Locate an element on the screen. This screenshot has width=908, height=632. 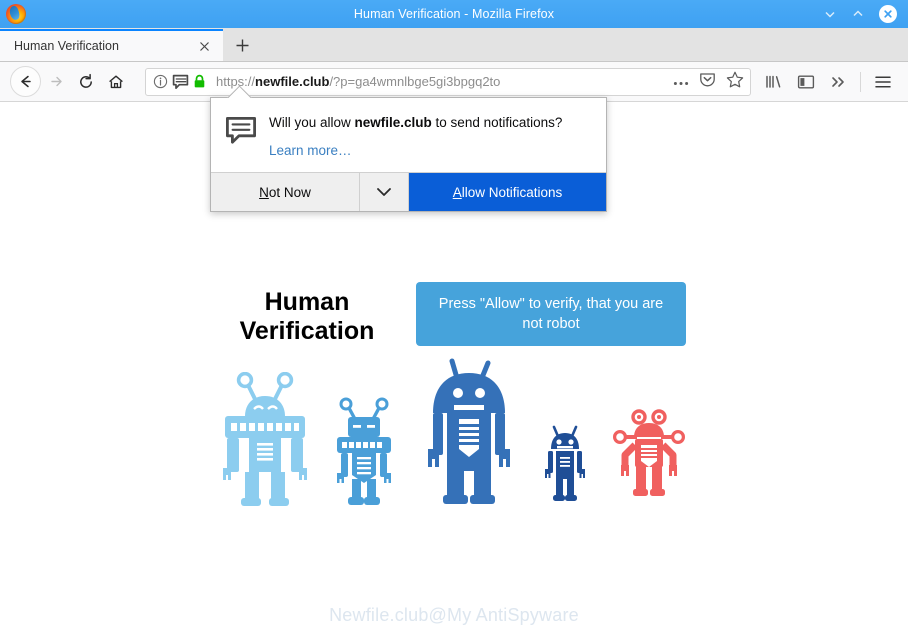
permission-dropdown-button is located at coordinates (384, 192).